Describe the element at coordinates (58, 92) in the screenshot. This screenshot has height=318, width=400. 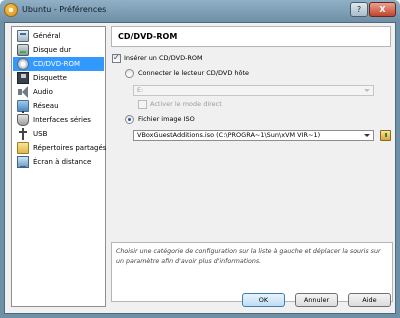
I see `sidebar-item-audio: Audio` at that location.